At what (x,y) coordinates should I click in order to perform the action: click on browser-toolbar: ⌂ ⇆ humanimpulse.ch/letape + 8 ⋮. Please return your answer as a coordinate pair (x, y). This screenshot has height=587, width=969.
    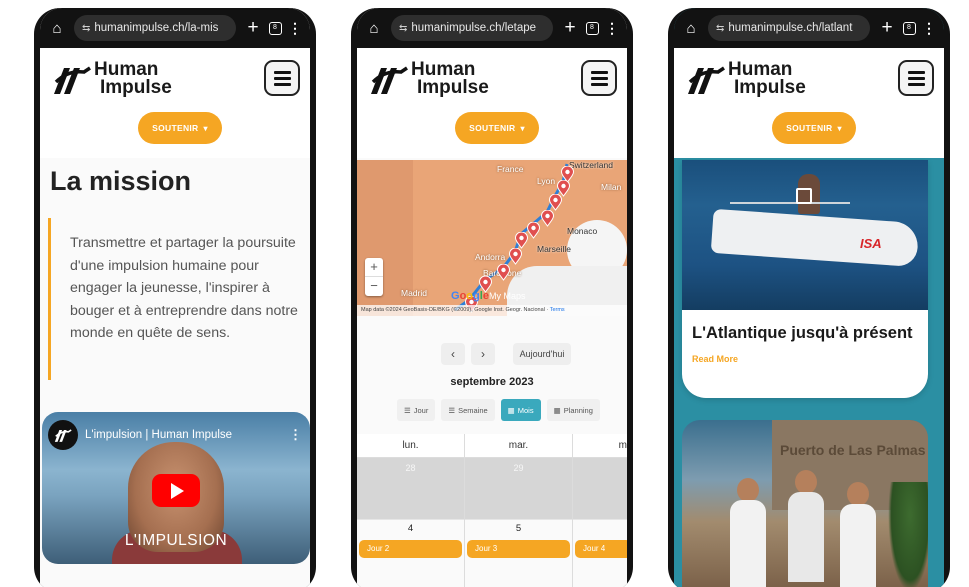
    Looking at the image, I should click on (492, 28).